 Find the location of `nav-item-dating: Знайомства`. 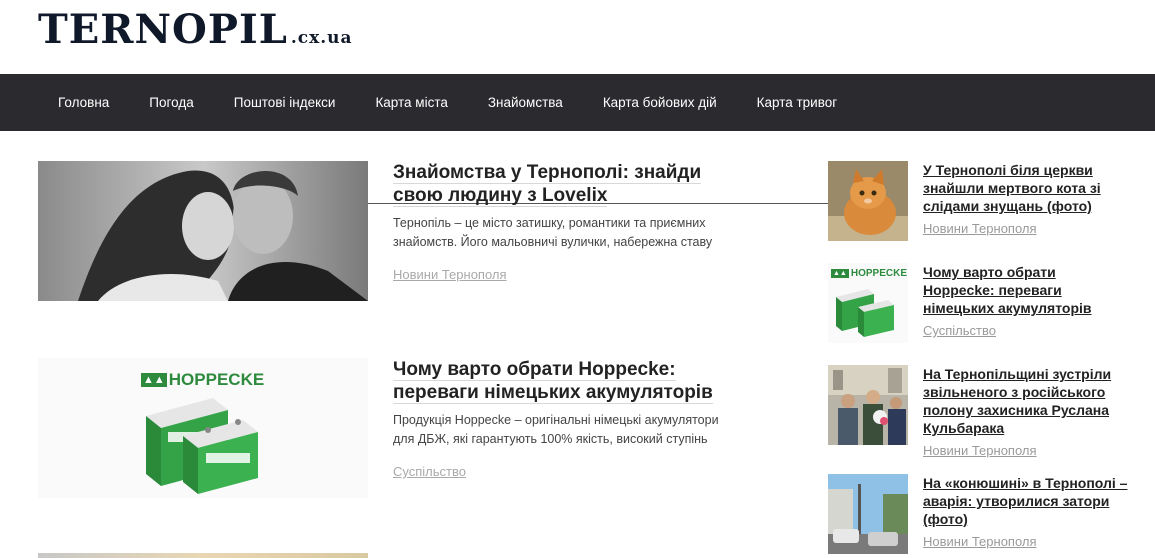

nav-item-dating: Знайомства is located at coordinates (525, 102).